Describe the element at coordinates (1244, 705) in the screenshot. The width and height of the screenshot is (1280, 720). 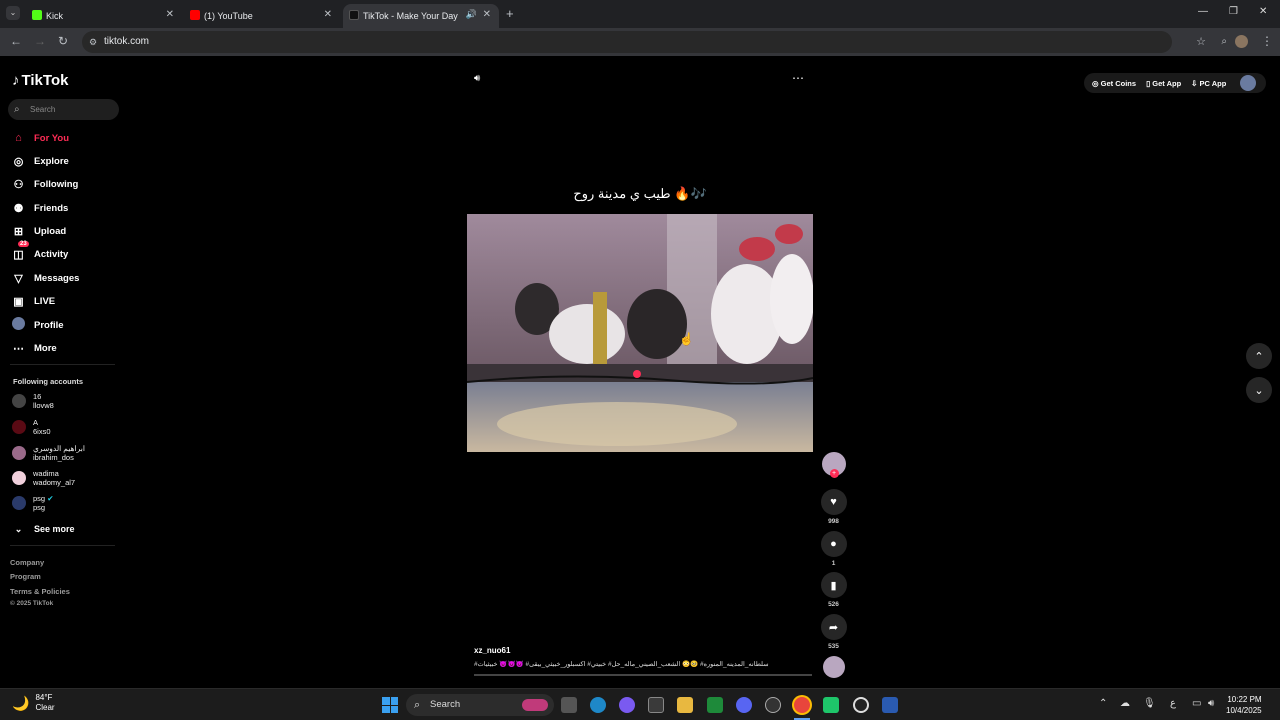
I see `clock: 10:22 PM 10/4/2025` at that location.